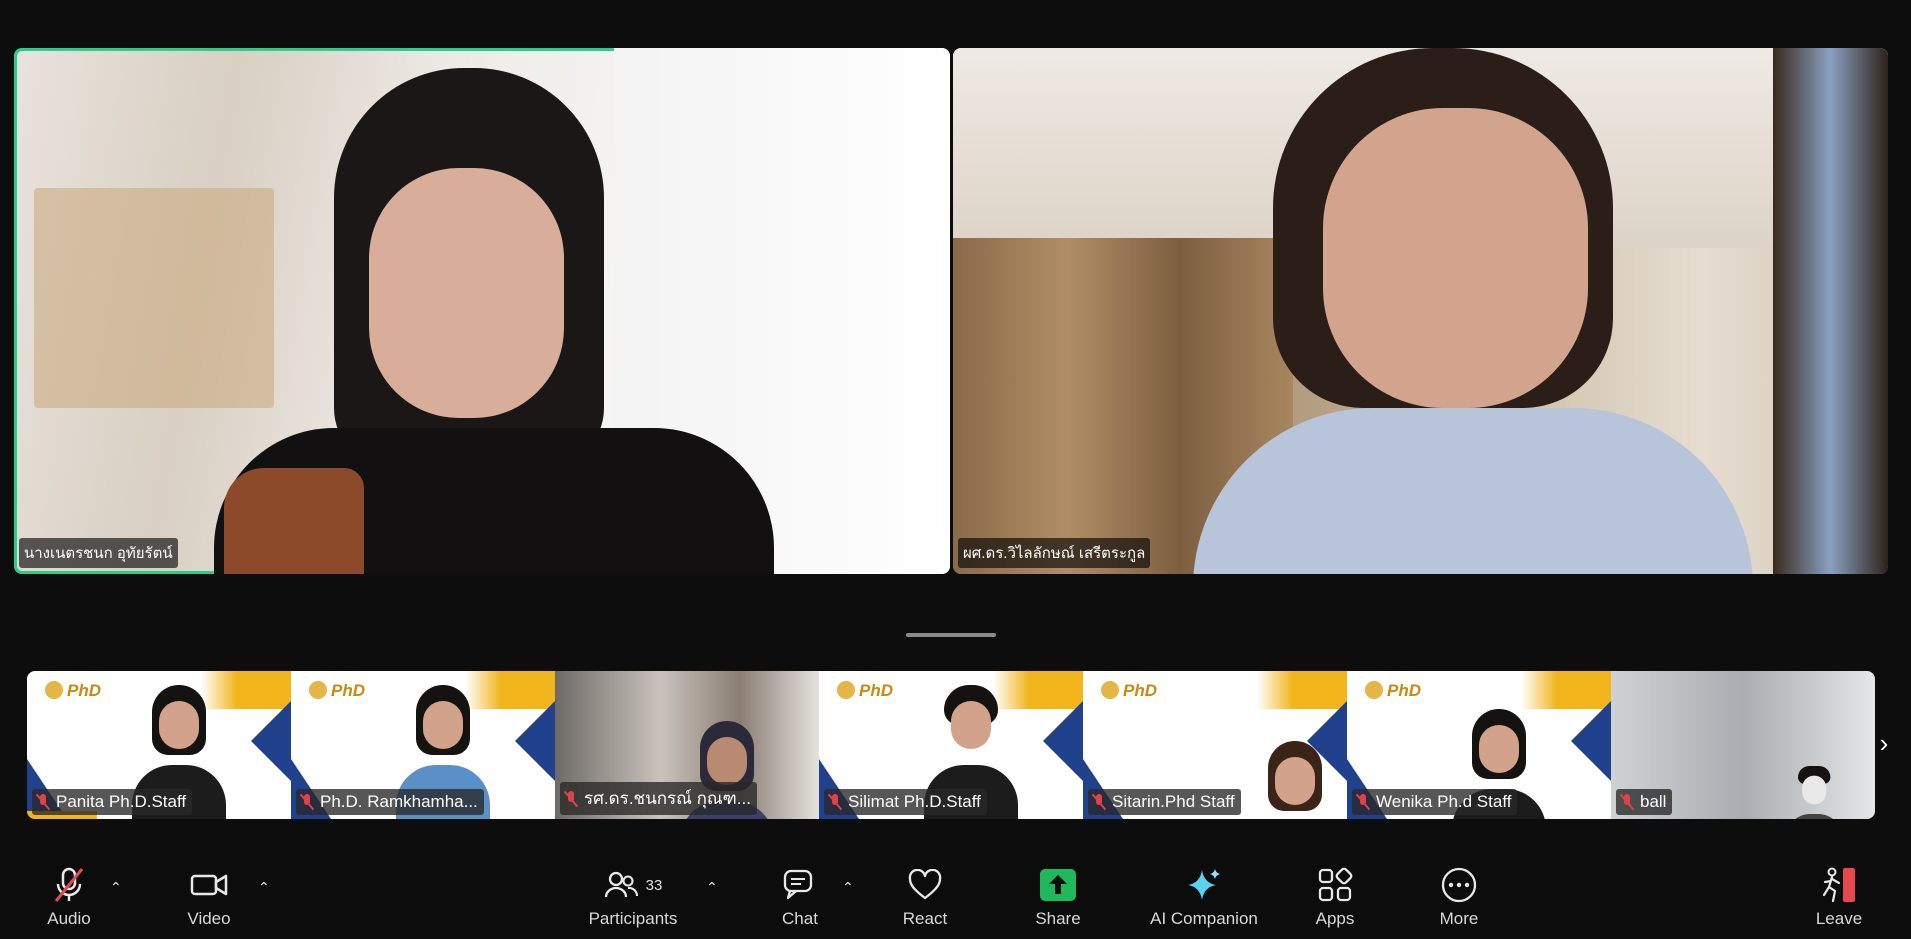  What do you see at coordinates (116, 887) in the screenshot?
I see `audio-options-caret: ⌃` at bounding box center [116, 887].